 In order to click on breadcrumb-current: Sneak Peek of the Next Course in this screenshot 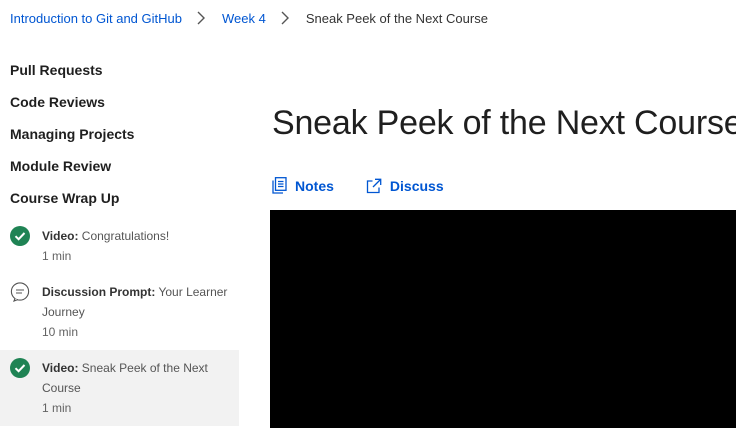, I will do `click(396, 18)`.